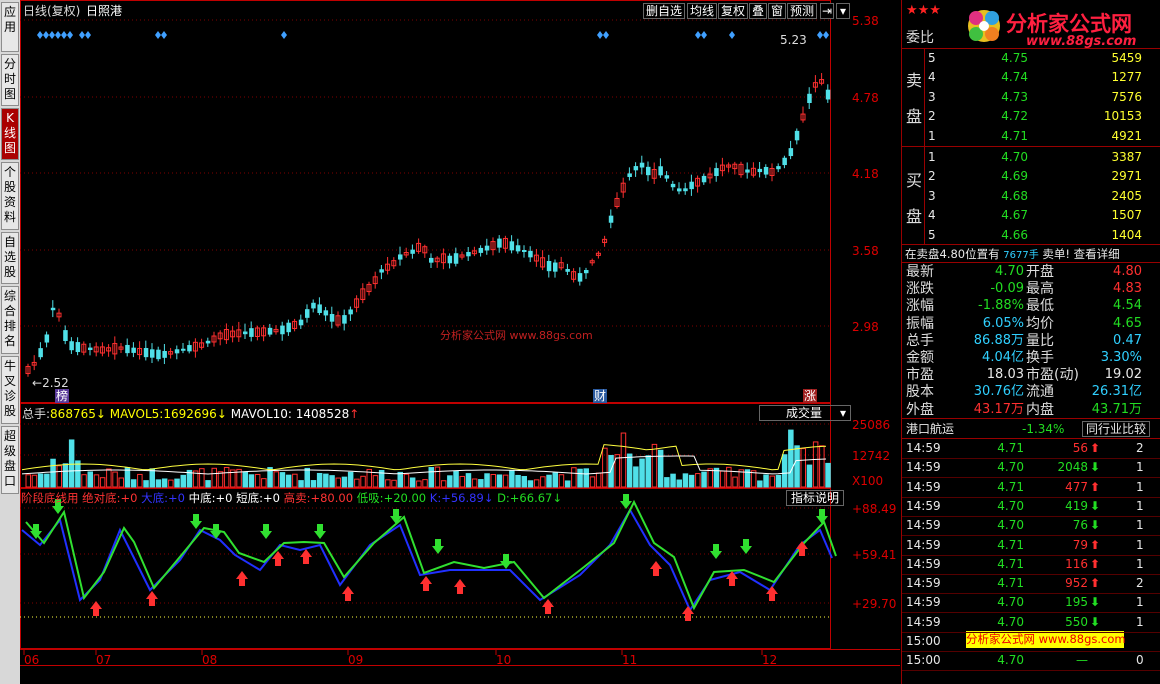 This screenshot has height=684, width=1160. What do you see at coordinates (10, 134) in the screenshot?
I see `tab-kline: K线图` at bounding box center [10, 134].